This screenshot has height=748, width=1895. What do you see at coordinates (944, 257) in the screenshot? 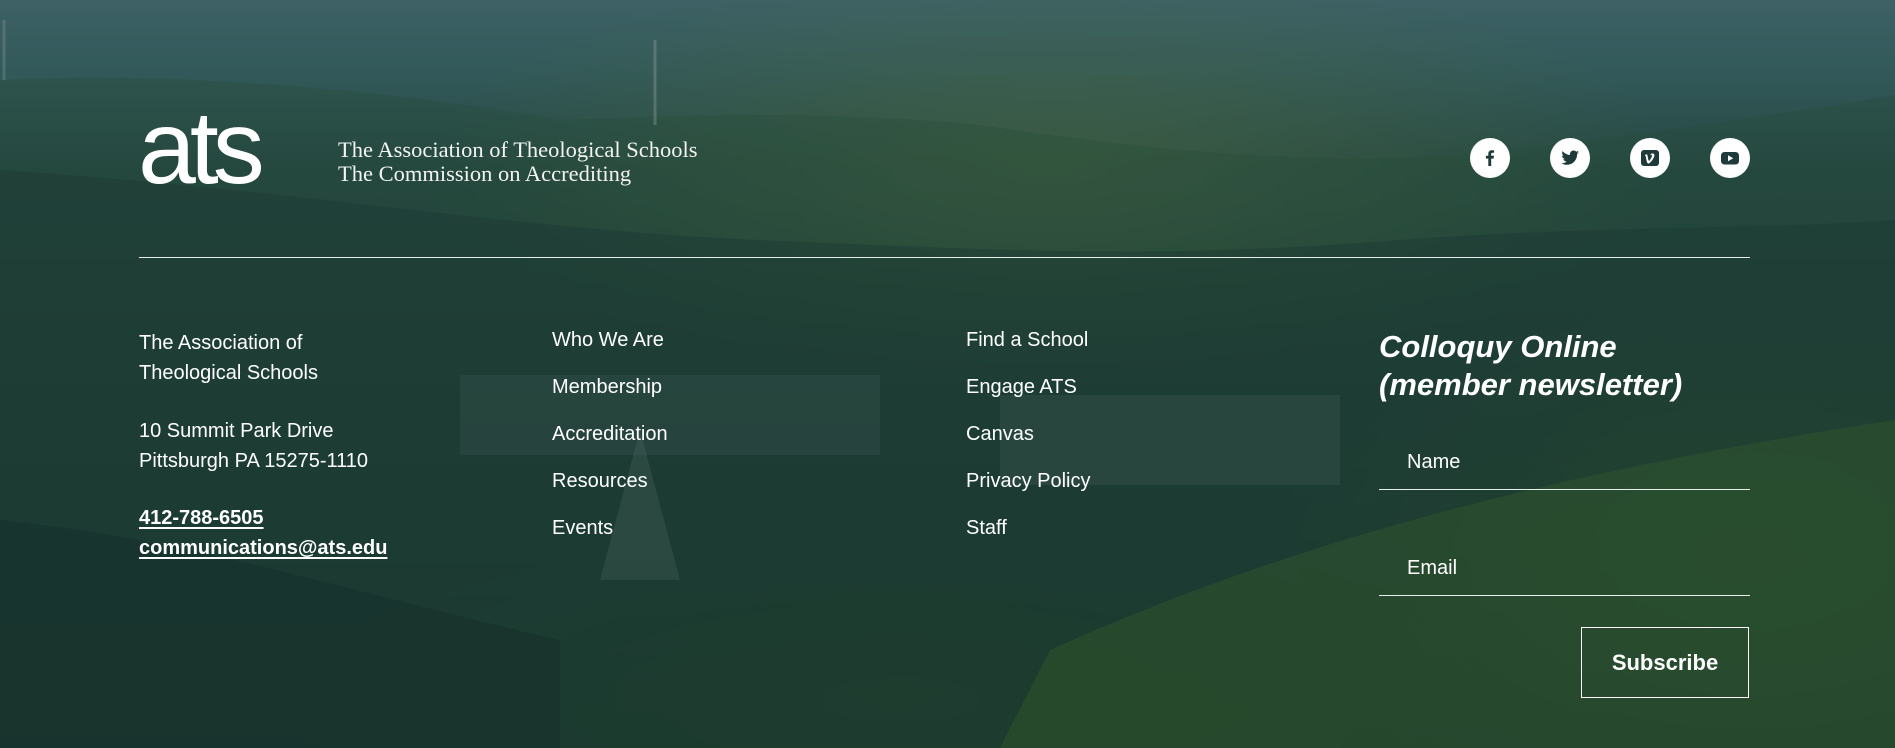
I see `footer-divider` at bounding box center [944, 257].